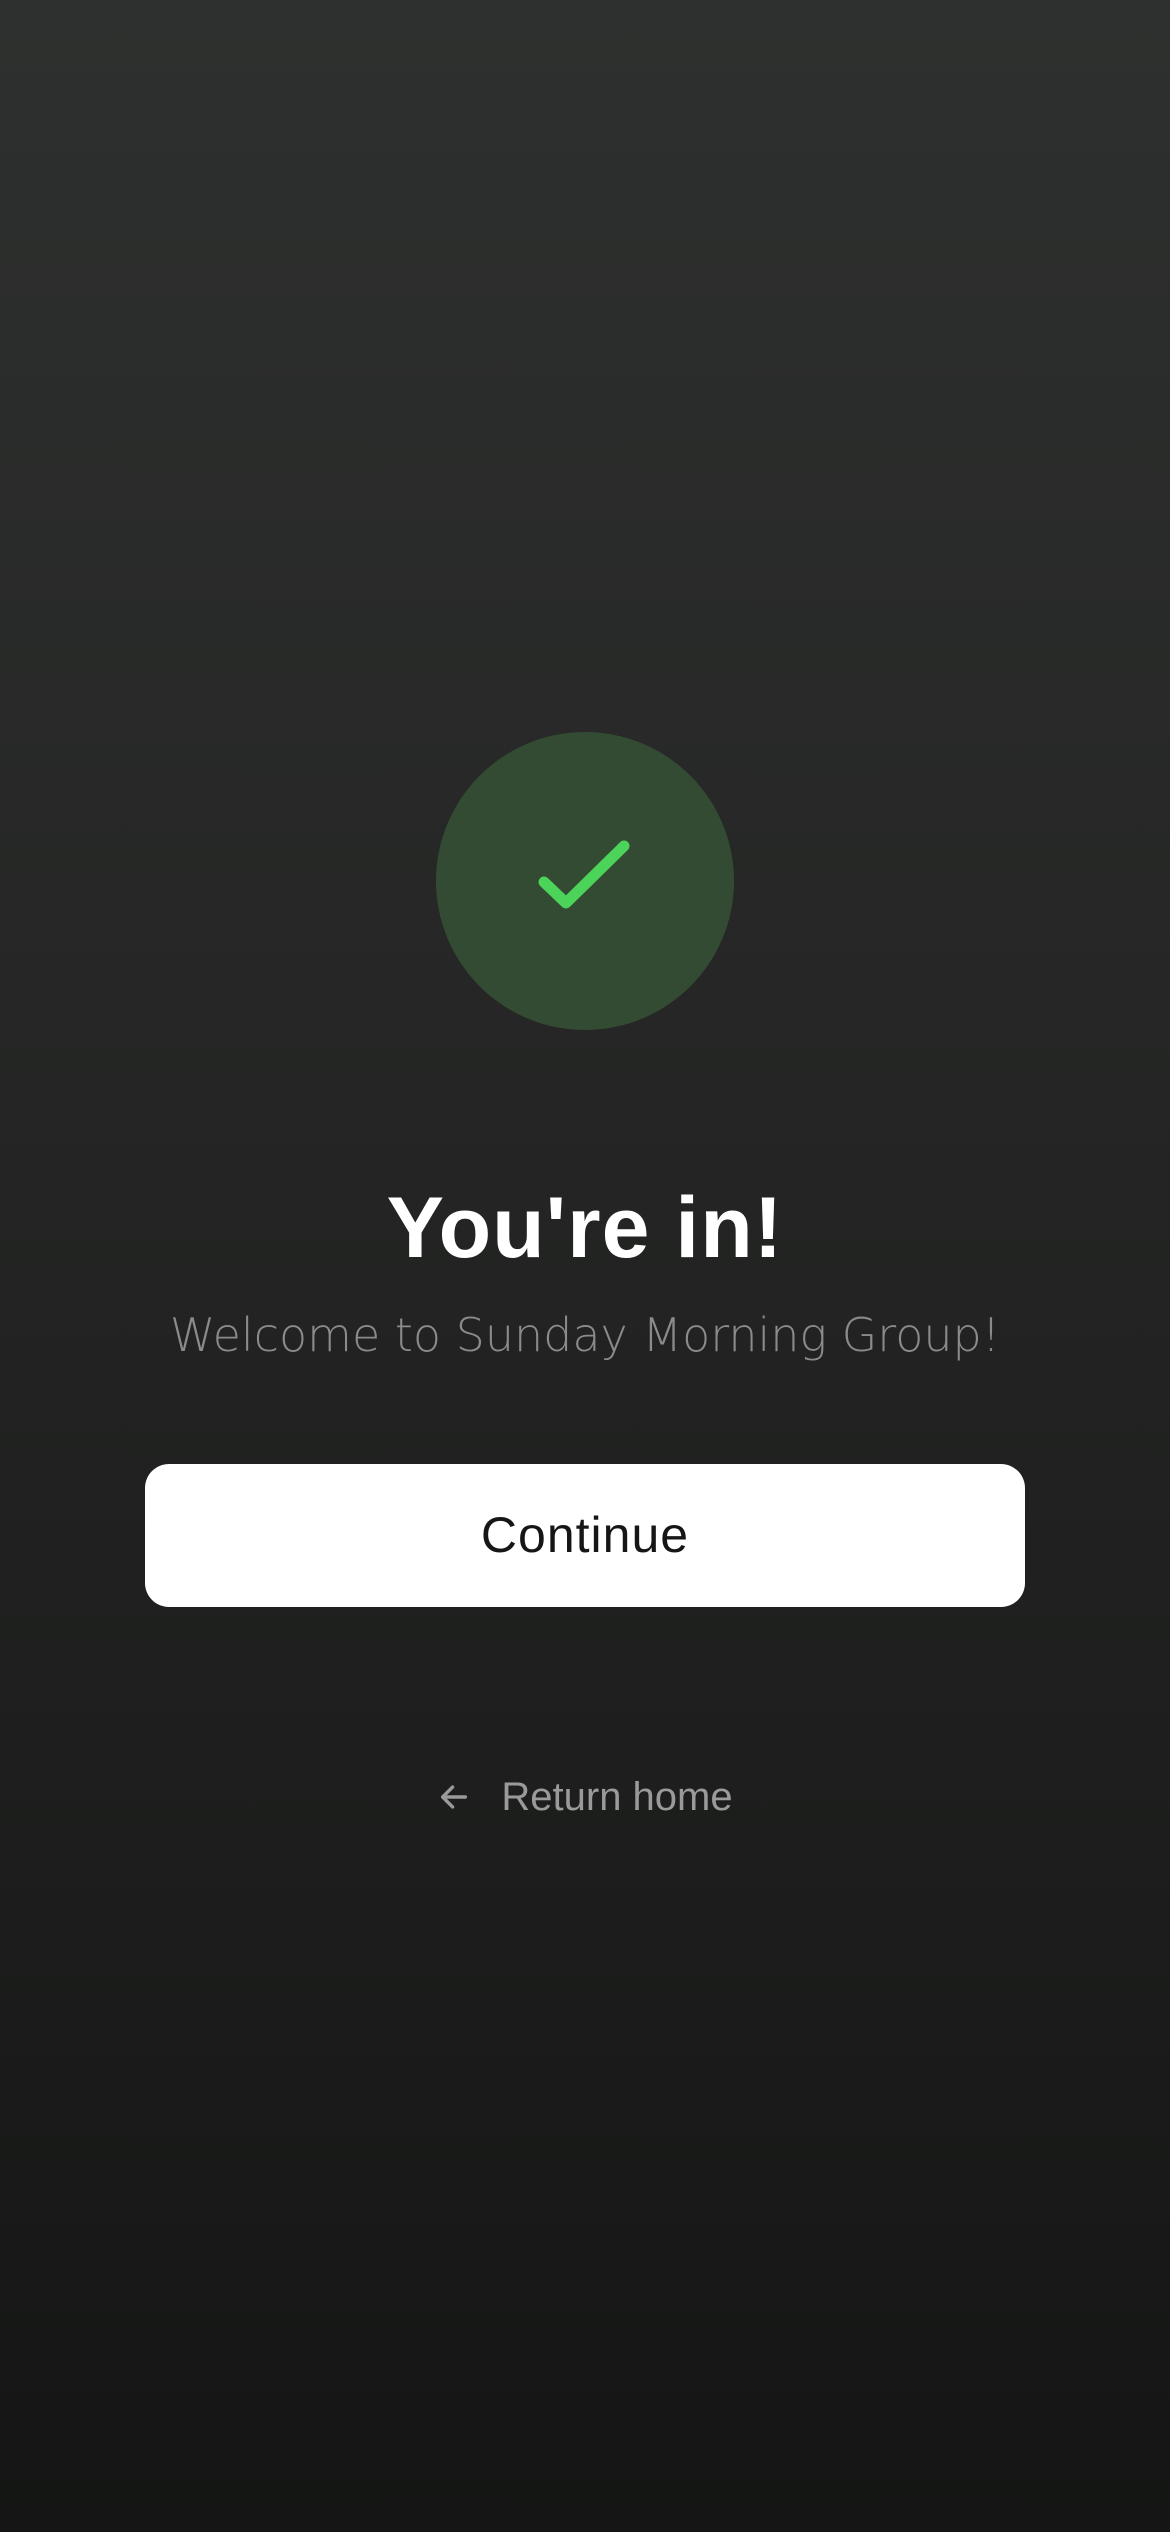 This screenshot has width=1170, height=2532. What do you see at coordinates (454, 1797) in the screenshot?
I see `arrow-left-icon` at bounding box center [454, 1797].